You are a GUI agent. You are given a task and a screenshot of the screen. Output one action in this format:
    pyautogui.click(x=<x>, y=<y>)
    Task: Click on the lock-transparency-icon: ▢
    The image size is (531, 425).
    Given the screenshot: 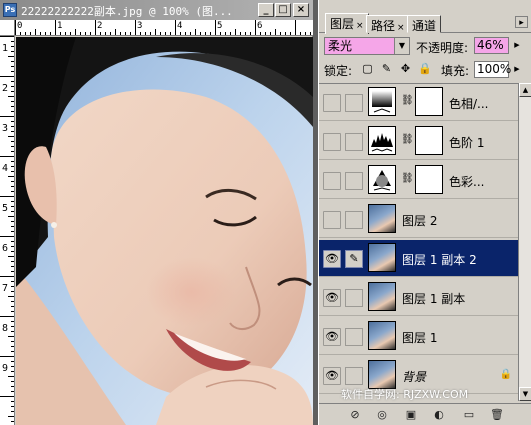 What is the action you would take?
    pyautogui.click(x=367, y=68)
    